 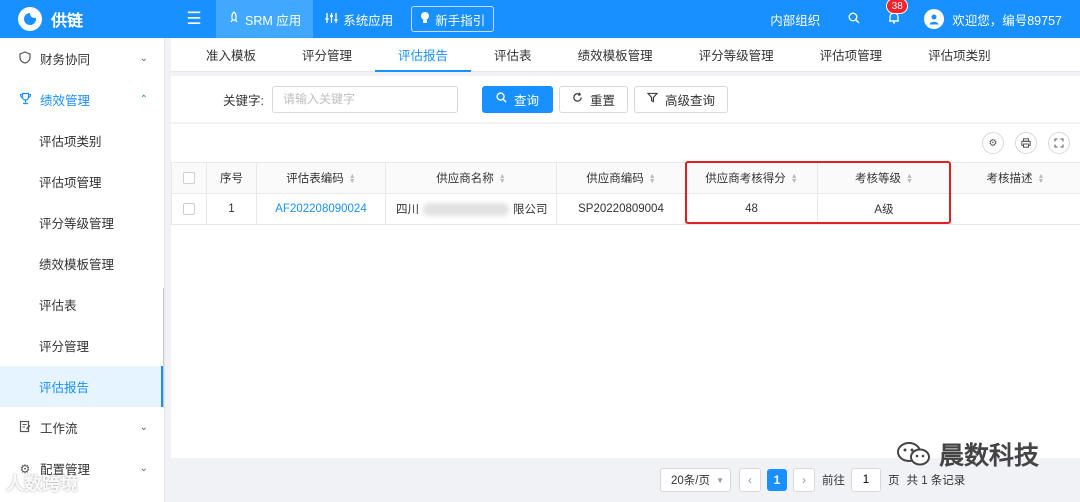 I want to click on row-index: 1, so click(x=231, y=209).